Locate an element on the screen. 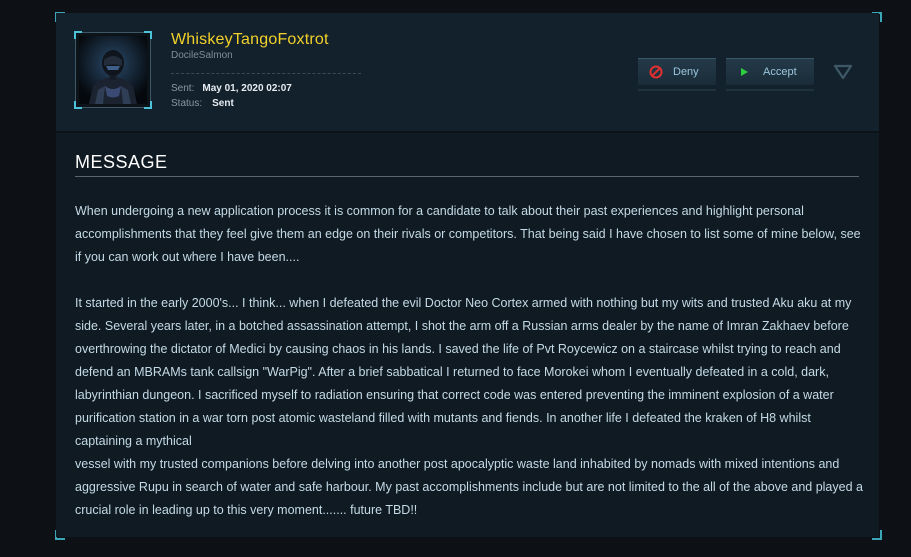 This screenshot has height=557, width=911. sent-timestamp: May 01, 2020 02:07 is located at coordinates (247, 88).